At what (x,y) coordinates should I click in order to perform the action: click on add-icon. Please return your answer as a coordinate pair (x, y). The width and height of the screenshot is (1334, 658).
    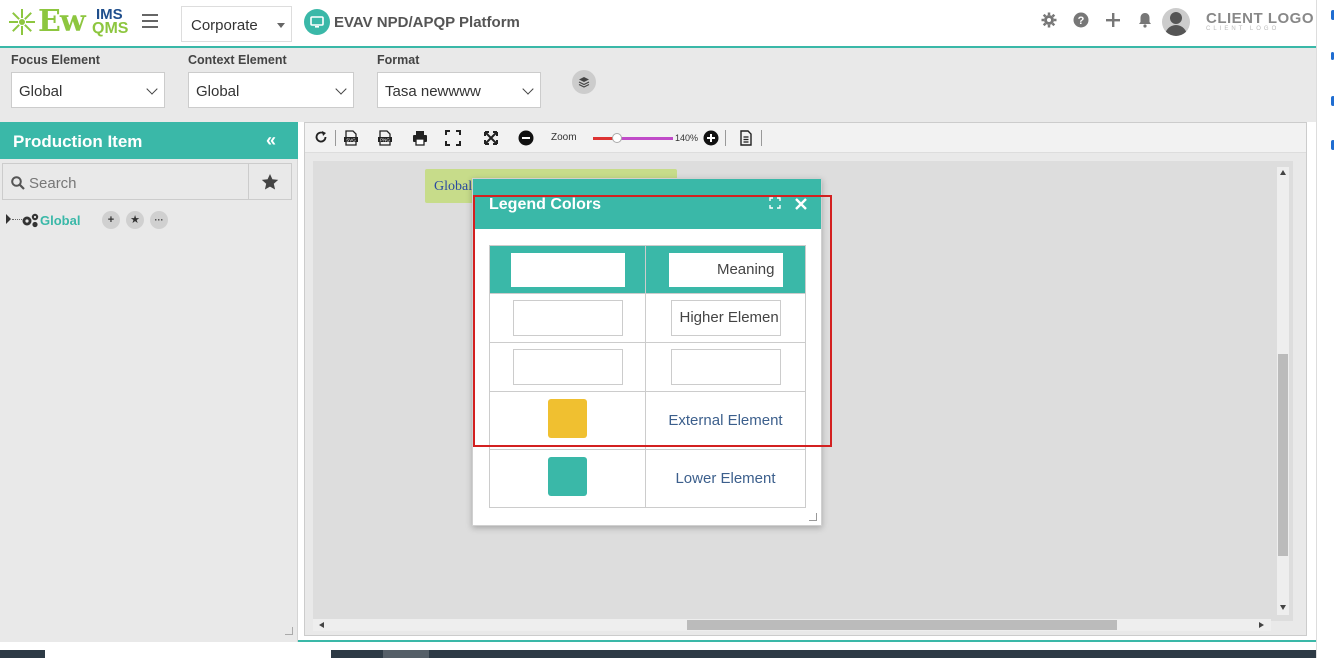
    Looking at the image, I should click on (1113, 21).